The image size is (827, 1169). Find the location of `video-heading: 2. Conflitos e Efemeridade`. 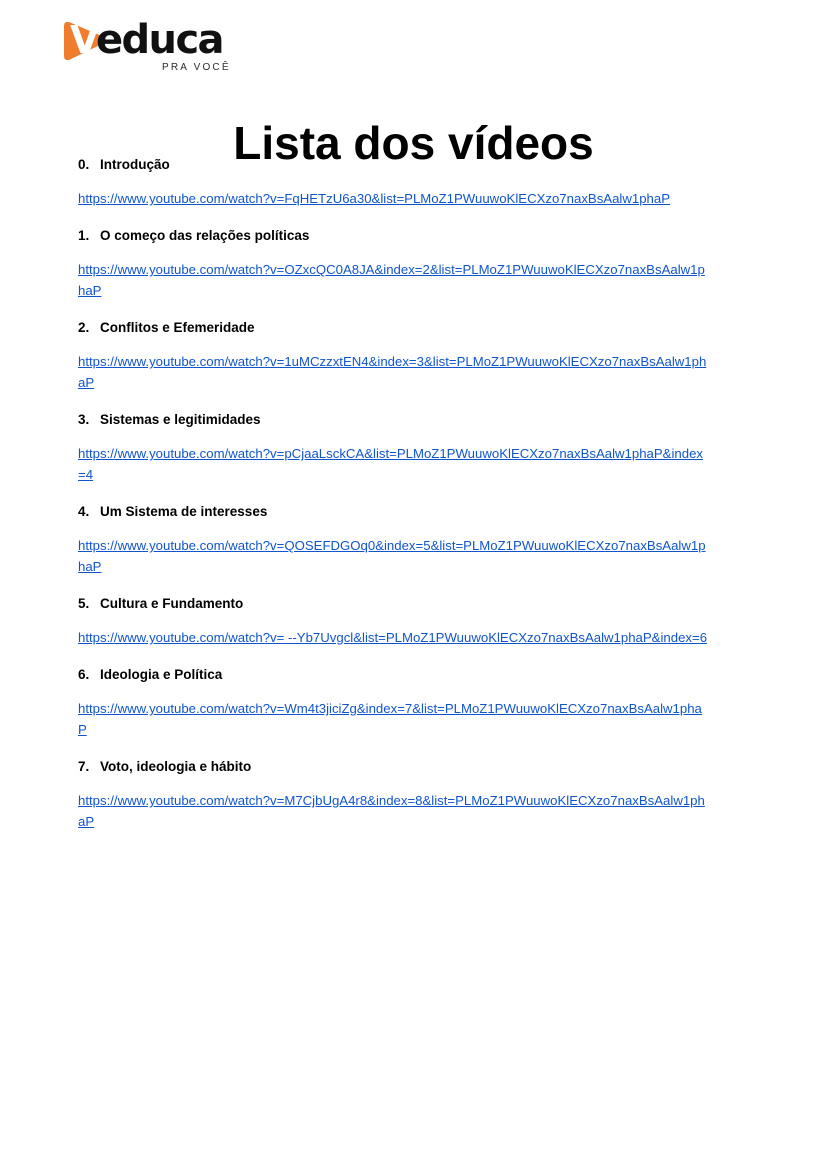

video-heading: 2. Conflitos e Efemeridade is located at coordinates (398, 327).